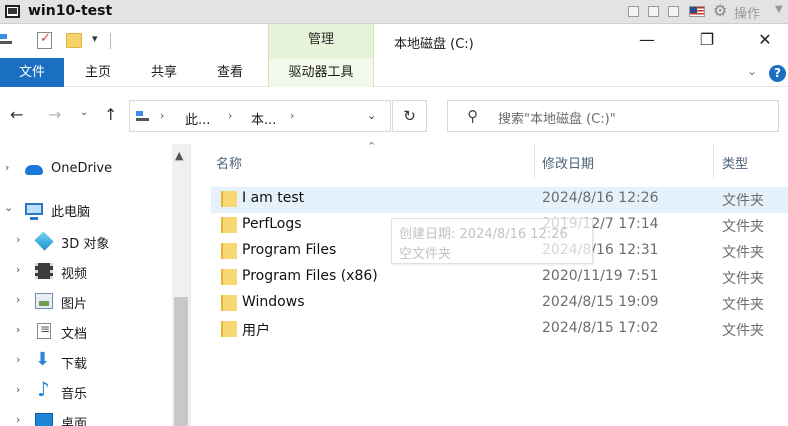 This screenshot has height=426, width=788. Describe the element at coordinates (74, 394) in the screenshot. I see `nav-item-label: 音乐` at that location.